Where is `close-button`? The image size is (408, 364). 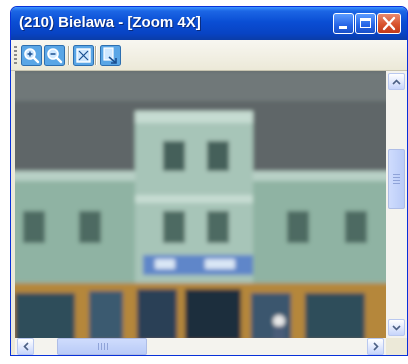 close-button is located at coordinates (389, 23).